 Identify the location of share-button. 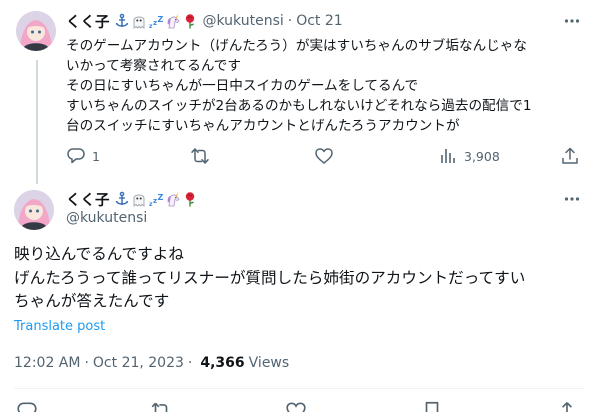
(570, 156).